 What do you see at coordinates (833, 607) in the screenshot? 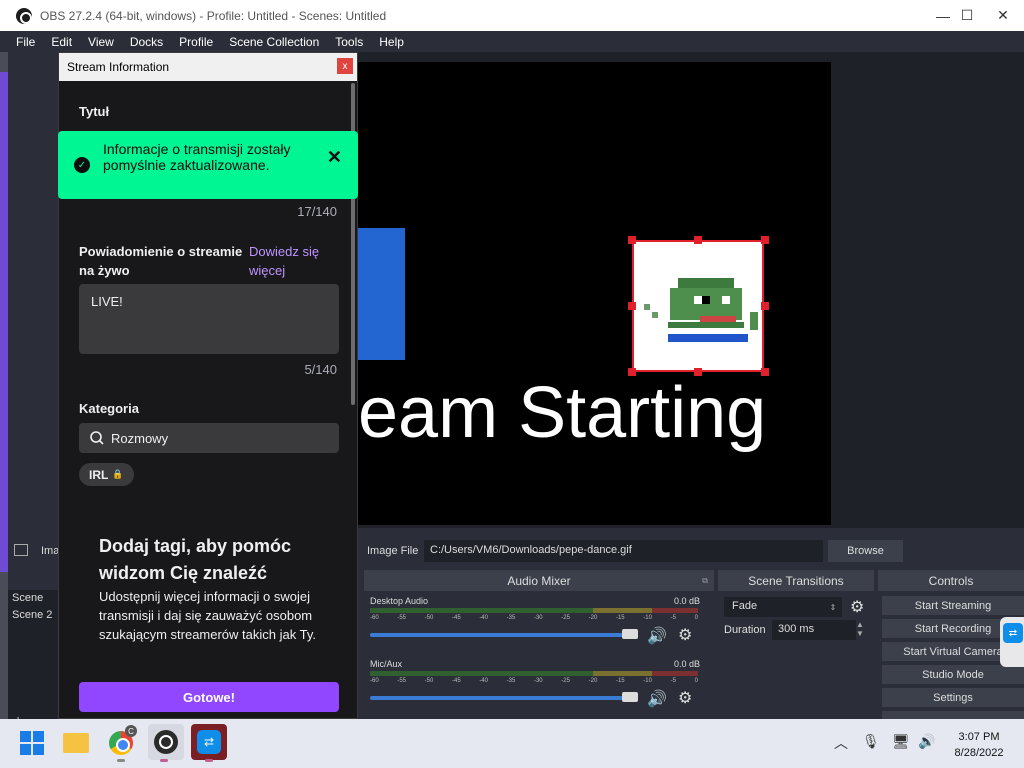
I see `chevron-updown-icon: ⇕` at bounding box center [833, 607].